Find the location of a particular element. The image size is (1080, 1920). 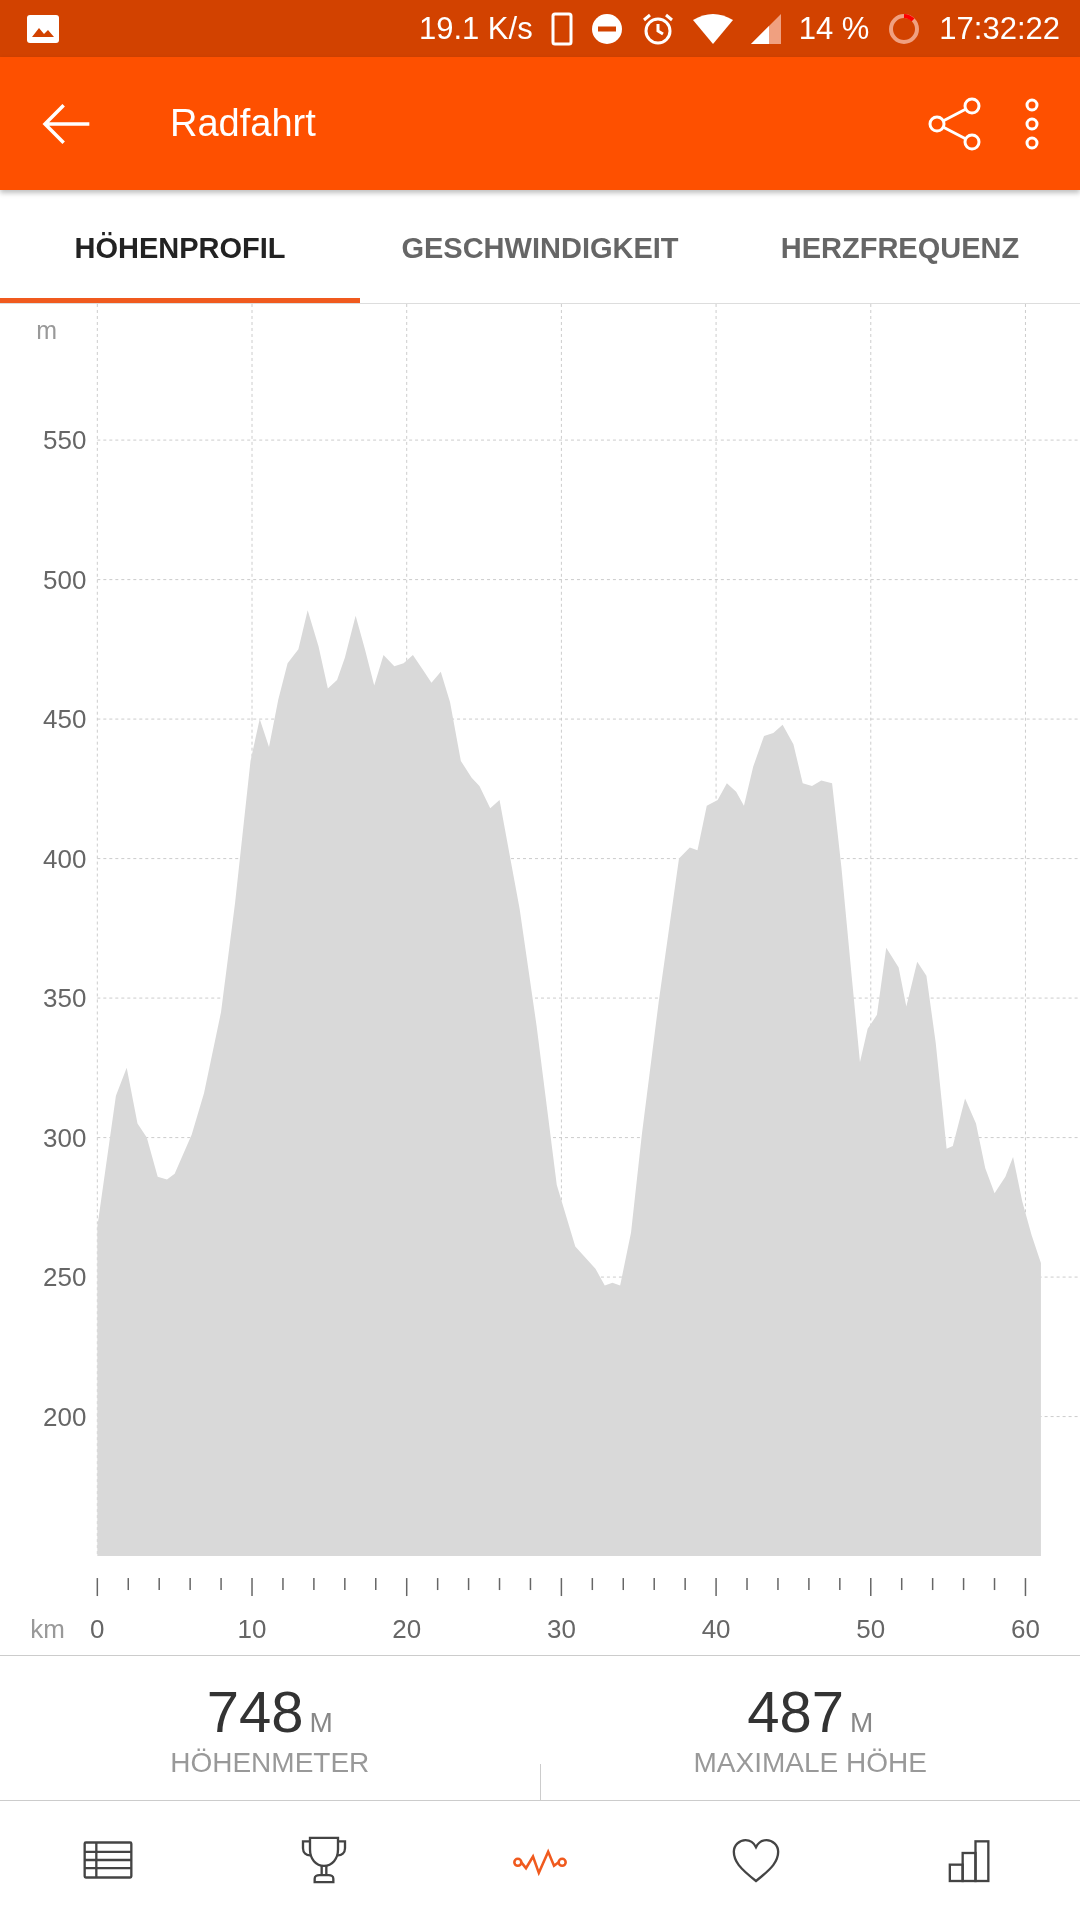

phone-icon is located at coordinates (561, 28).